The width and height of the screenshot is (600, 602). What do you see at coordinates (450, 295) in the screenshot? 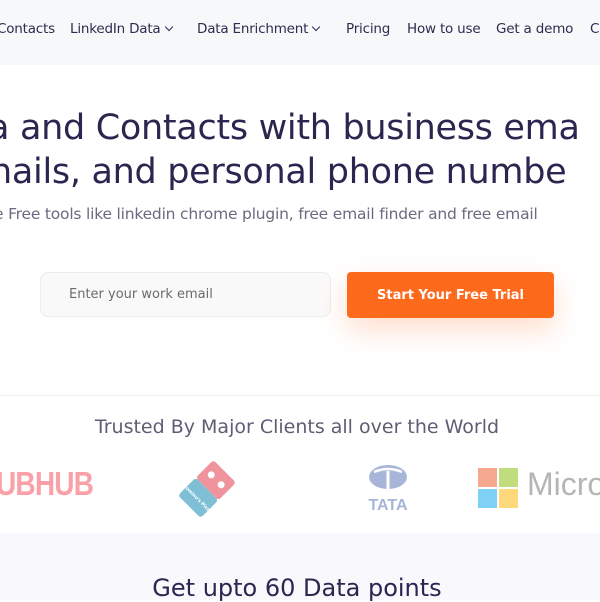
I see `start-free-trial-button: Start Your Free Trial` at bounding box center [450, 295].